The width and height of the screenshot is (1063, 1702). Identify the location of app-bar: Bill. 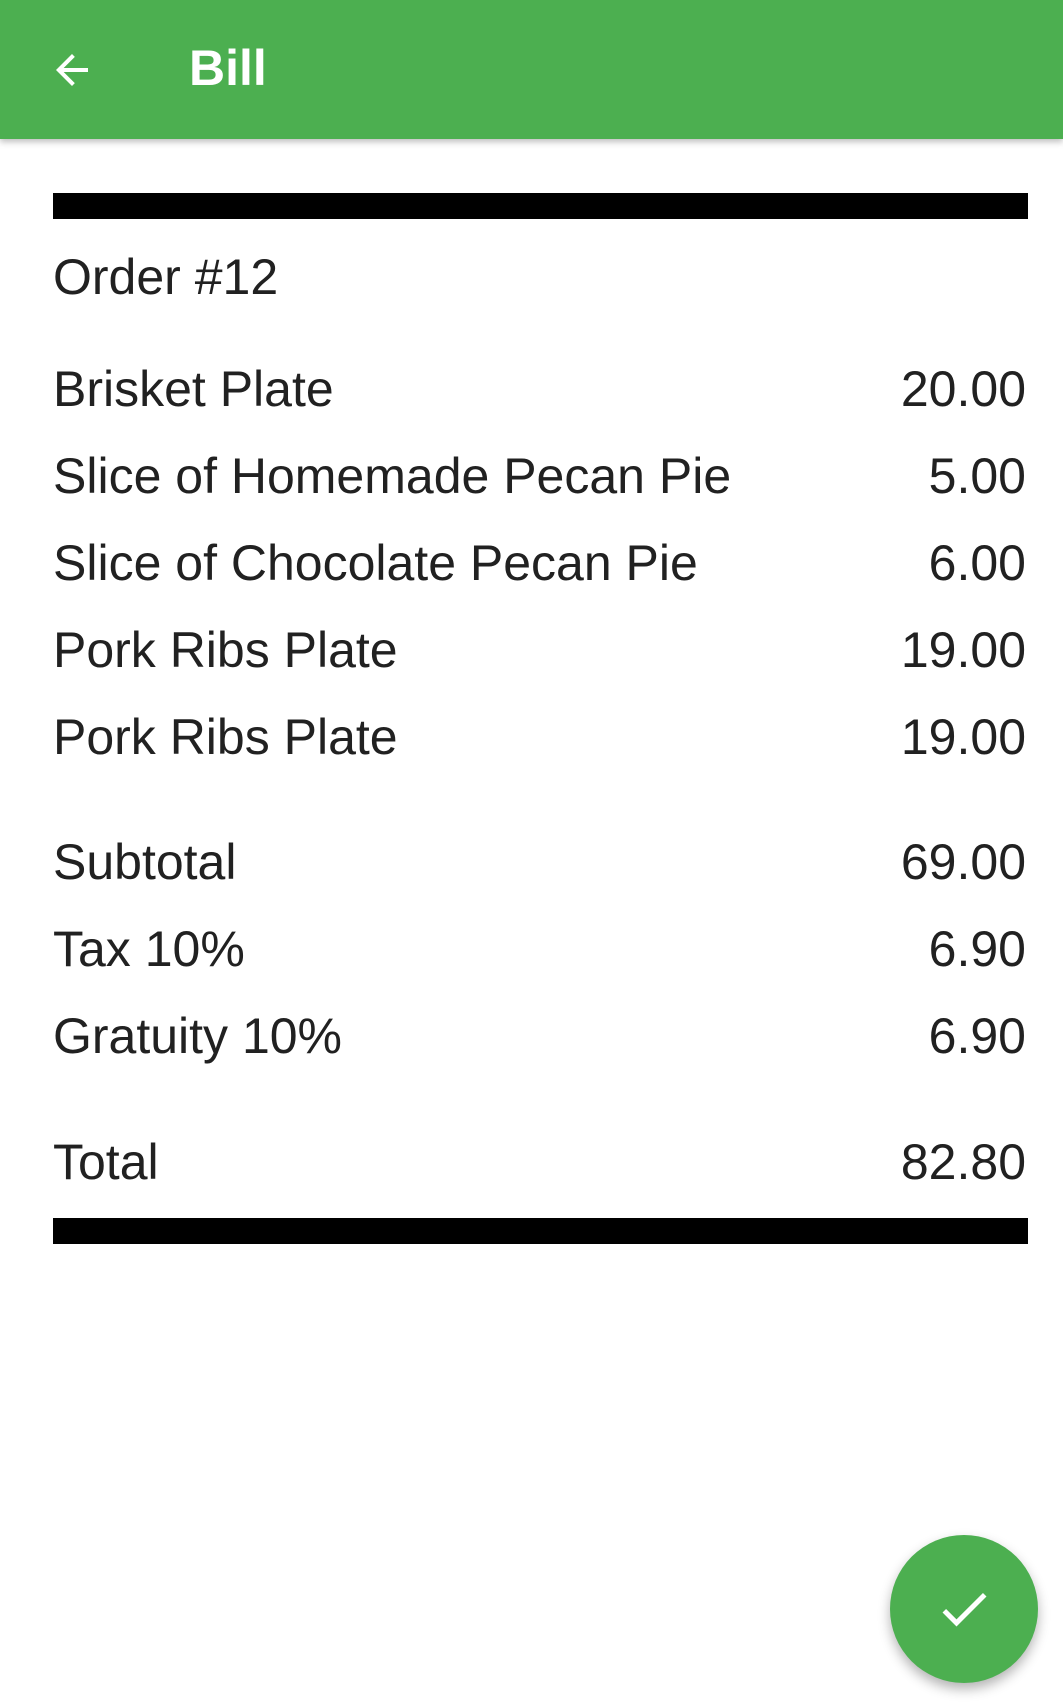
(531, 69).